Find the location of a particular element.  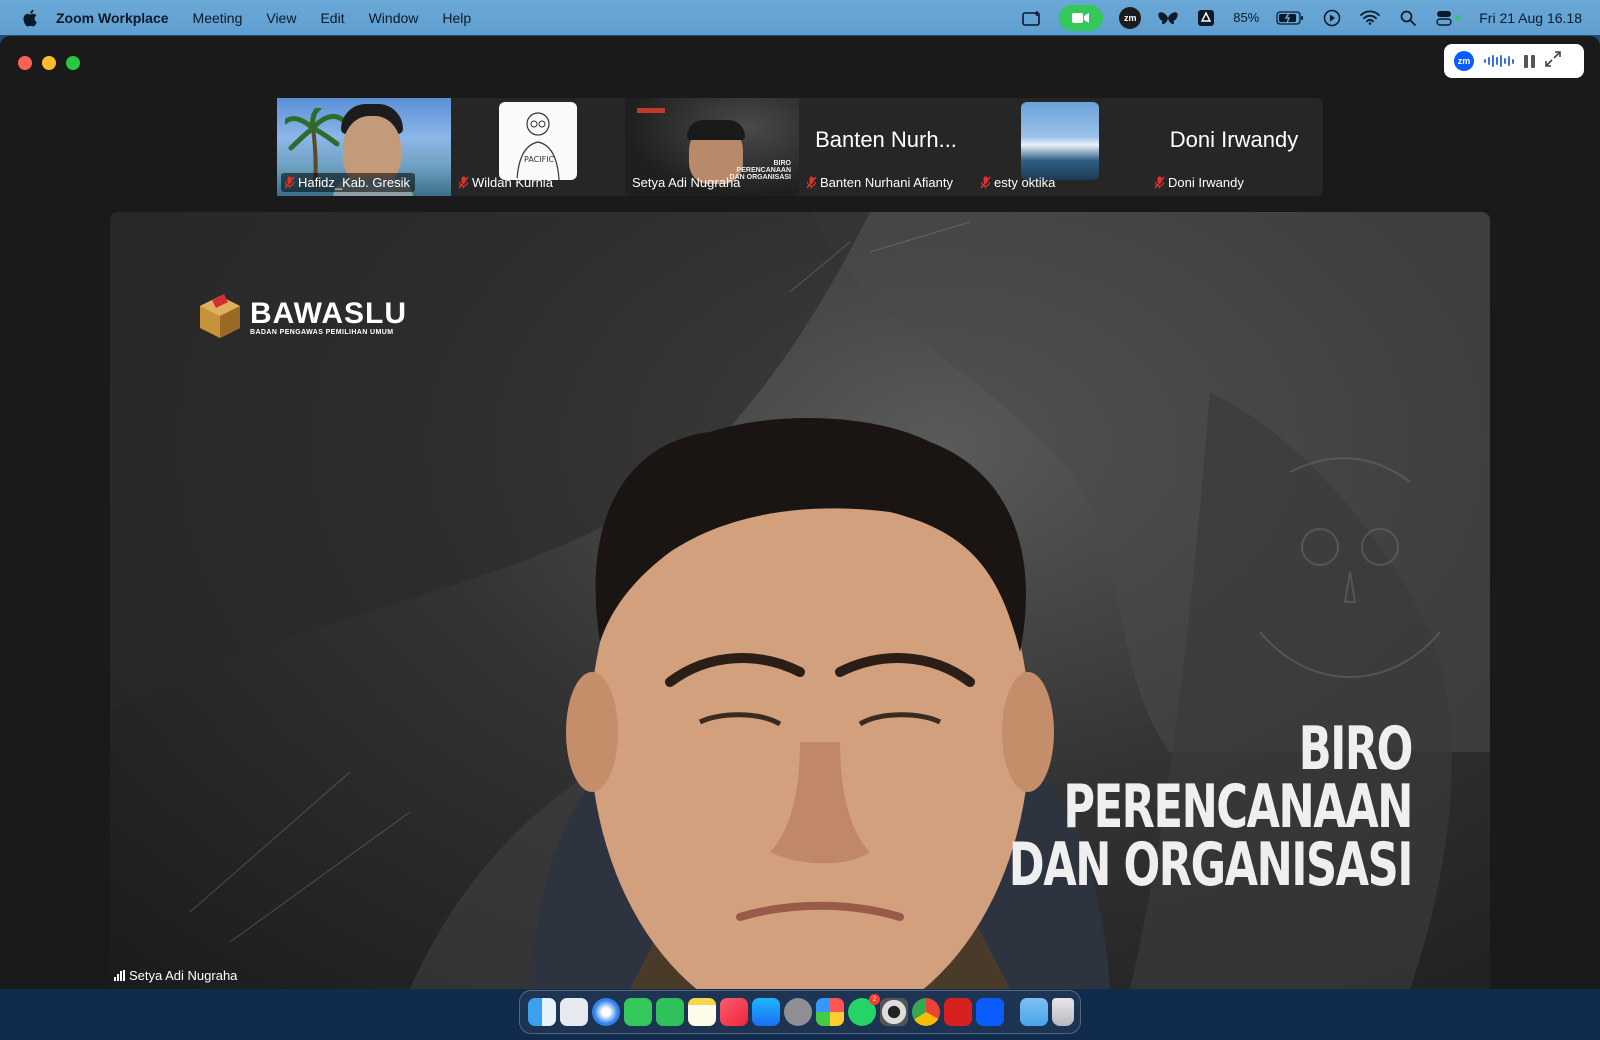

screenshot-icon is located at coordinates (894, 1012).